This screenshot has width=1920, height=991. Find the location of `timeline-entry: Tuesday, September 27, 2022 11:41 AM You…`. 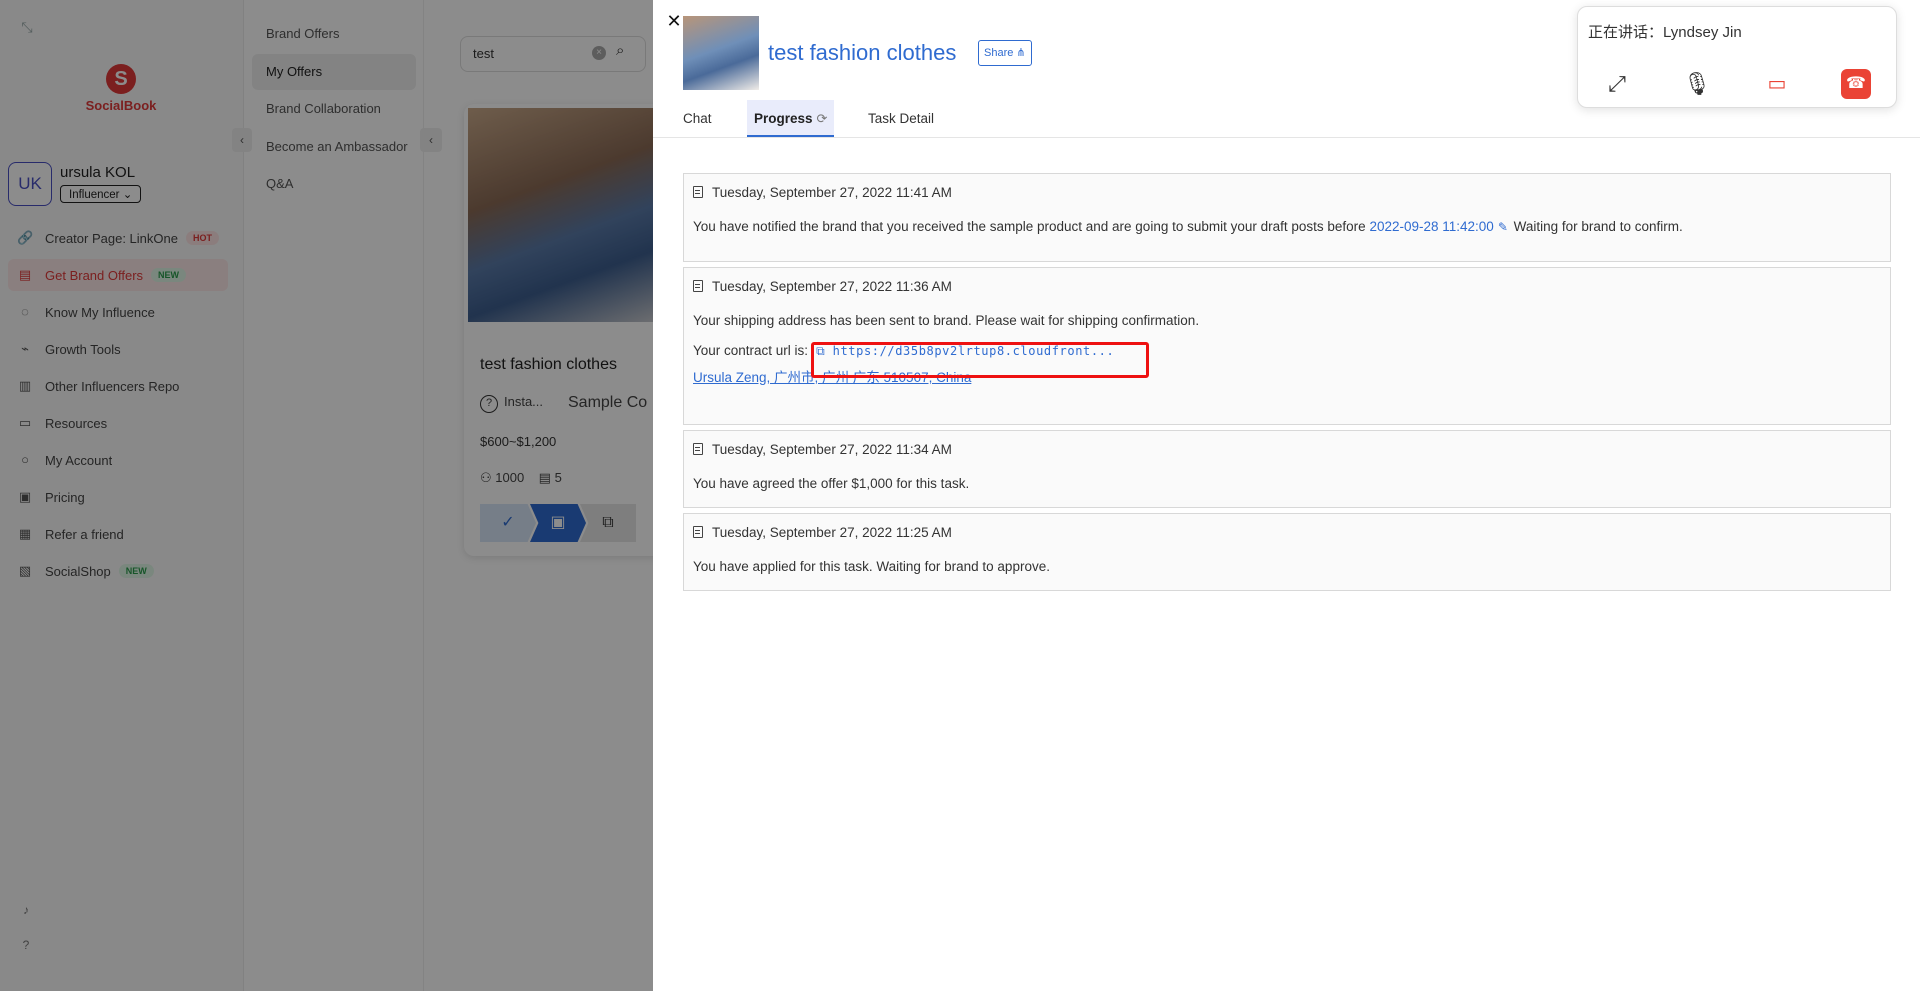

timeline-entry: Tuesday, September 27, 2022 11:41 AM You… is located at coordinates (1287, 217).